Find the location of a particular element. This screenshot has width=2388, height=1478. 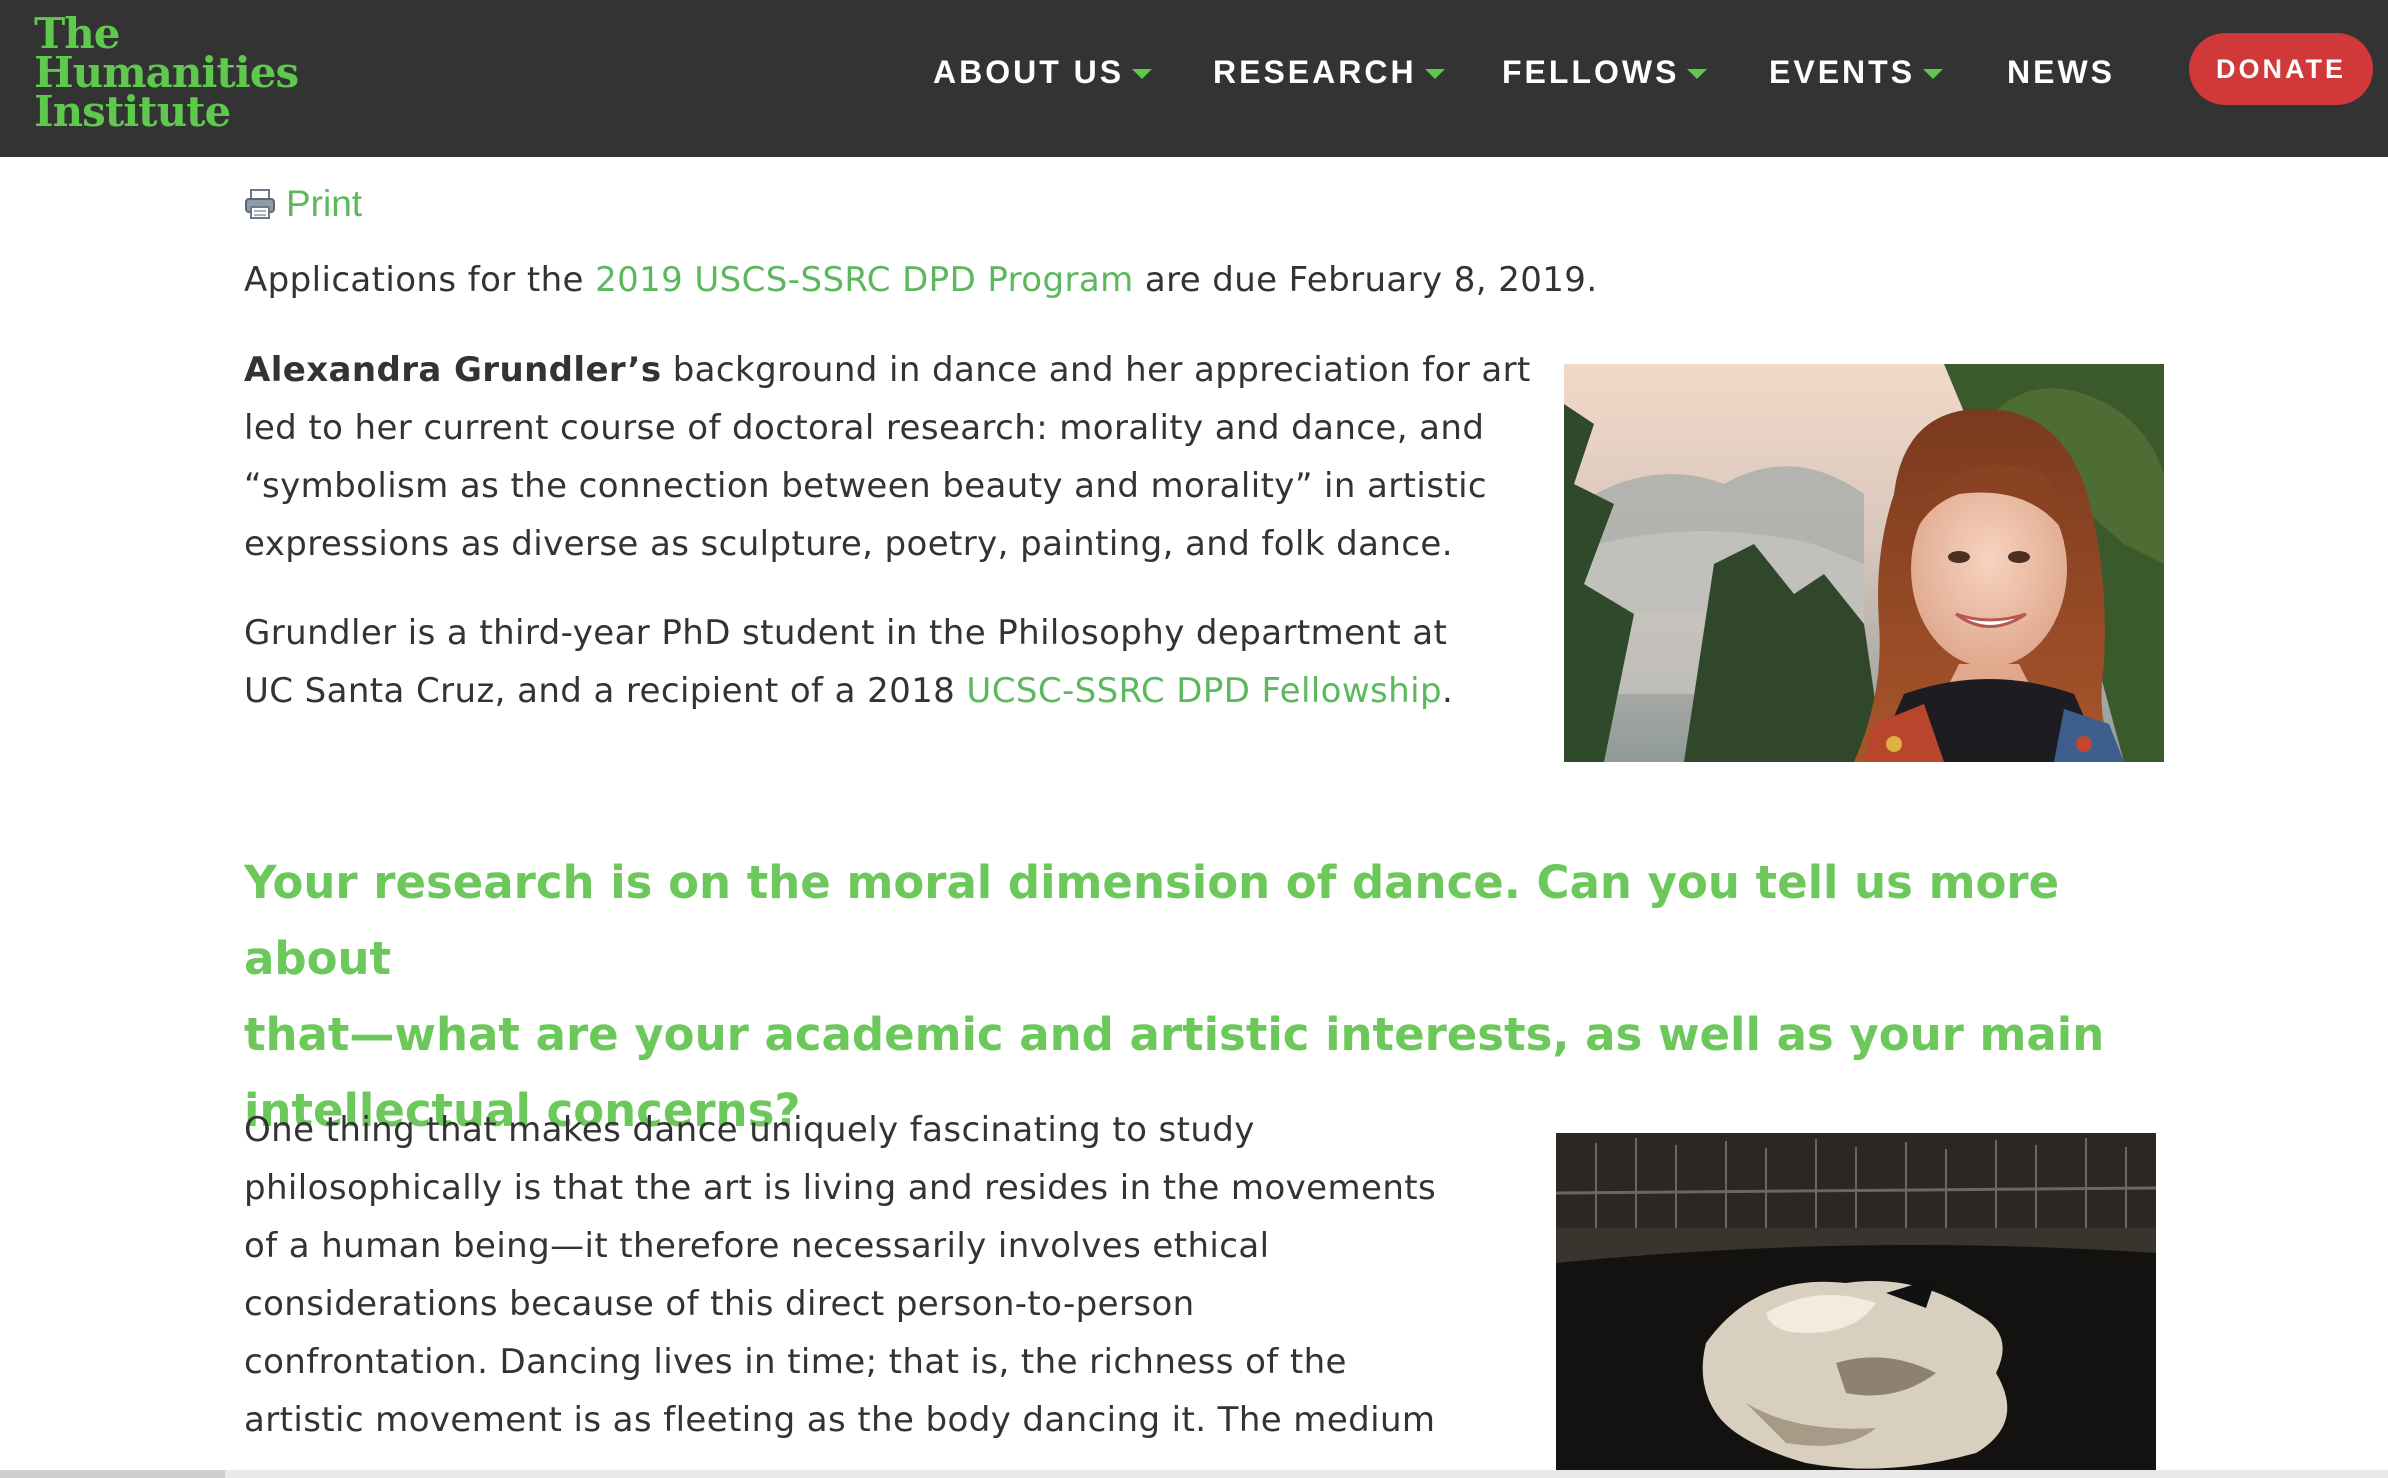

nav-item-fellows: FELLOWS is located at coordinates (1605, 72).